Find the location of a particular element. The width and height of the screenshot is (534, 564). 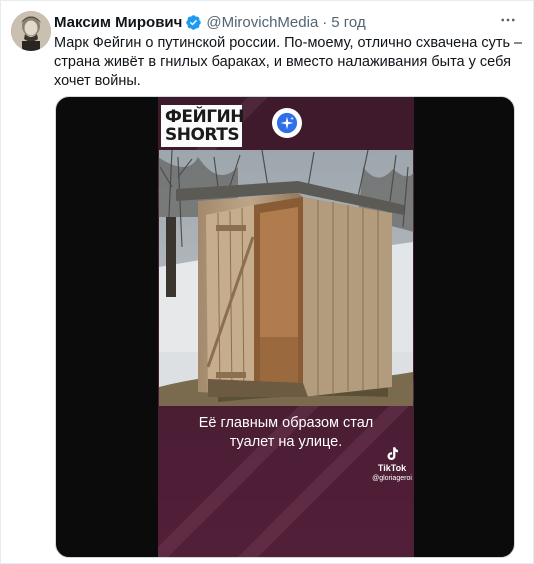

tiktok-label: TikTok is located at coordinates (392, 468).